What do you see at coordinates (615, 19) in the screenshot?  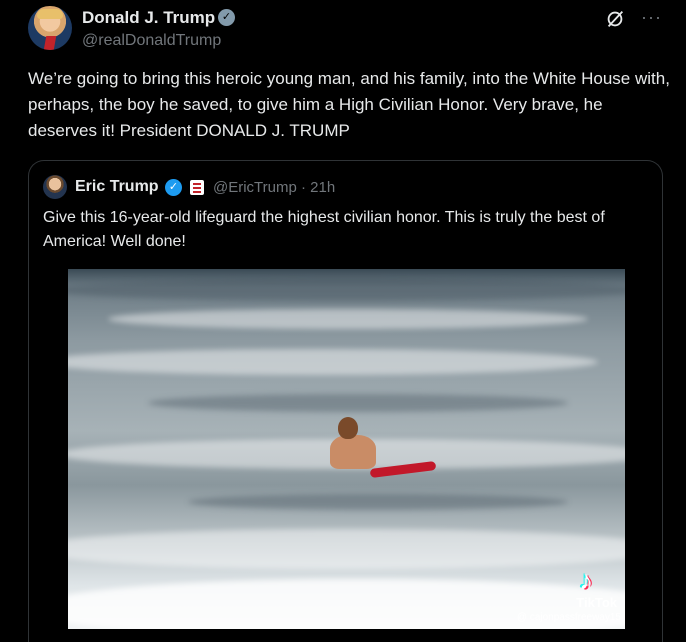 I see `grok-icon` at bounding box center [615, 19].